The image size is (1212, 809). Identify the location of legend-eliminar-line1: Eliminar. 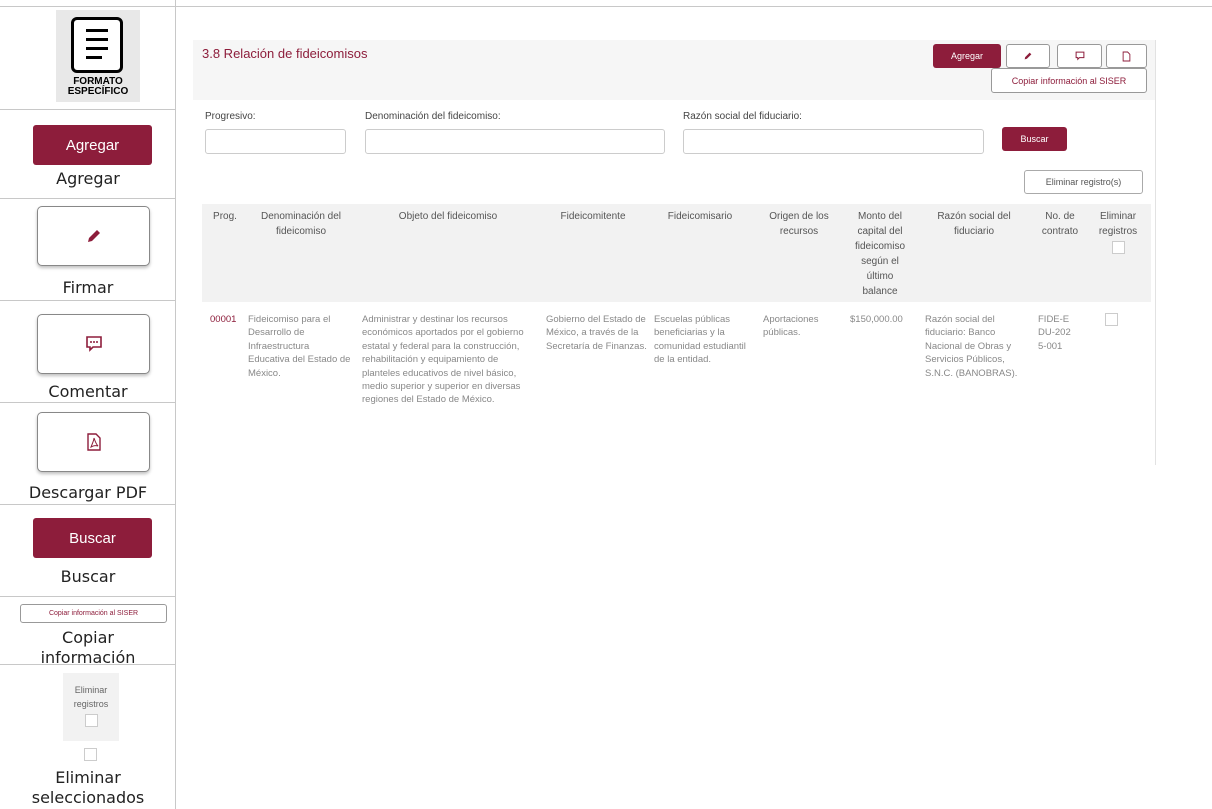
(91, 690).